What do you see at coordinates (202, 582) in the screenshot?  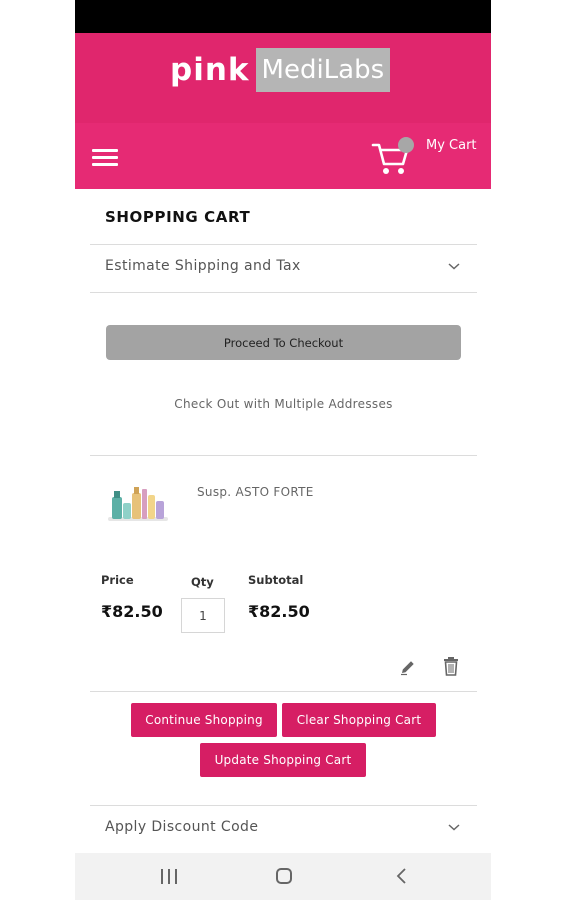 I see `qty-label: Qty` at bounding box center [202, 582].